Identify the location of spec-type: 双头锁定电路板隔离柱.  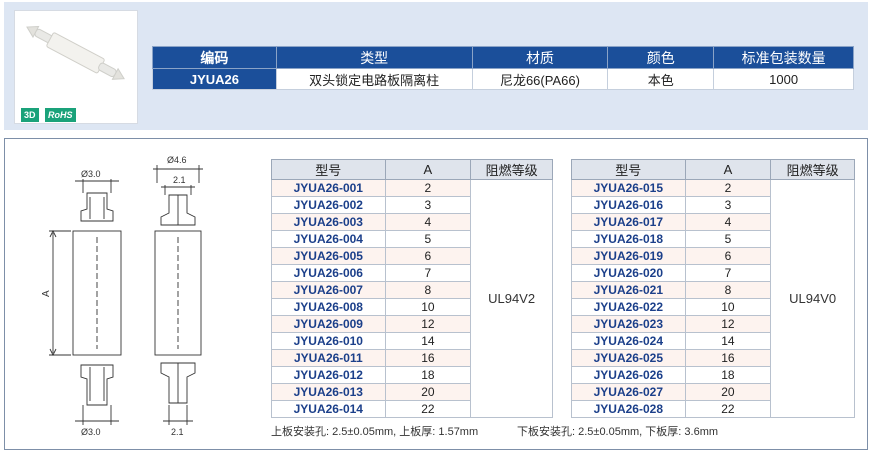
(374, 79).